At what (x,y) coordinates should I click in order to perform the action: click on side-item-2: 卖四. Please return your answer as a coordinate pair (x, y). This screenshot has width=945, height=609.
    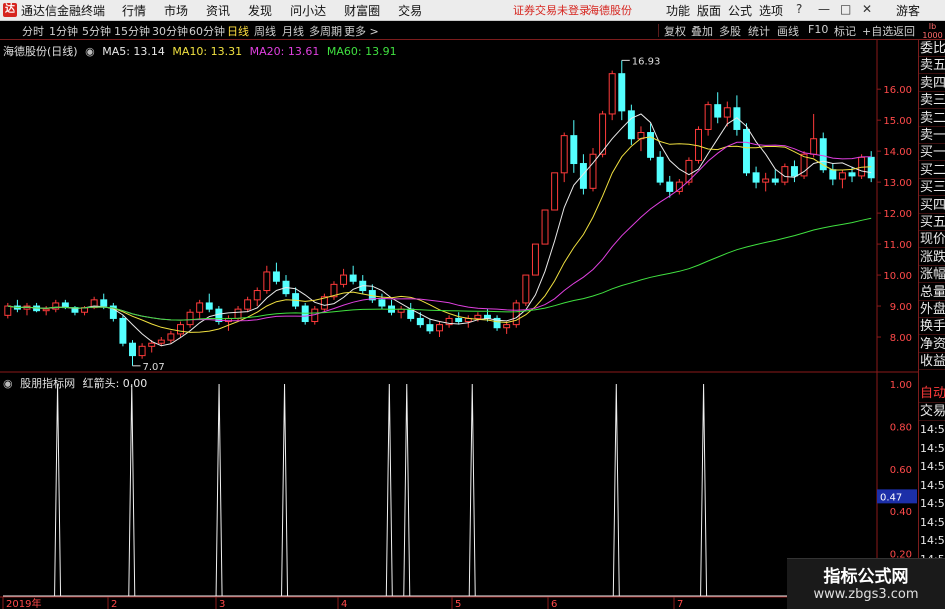
    Looking at the image, I should click on (932, 83).